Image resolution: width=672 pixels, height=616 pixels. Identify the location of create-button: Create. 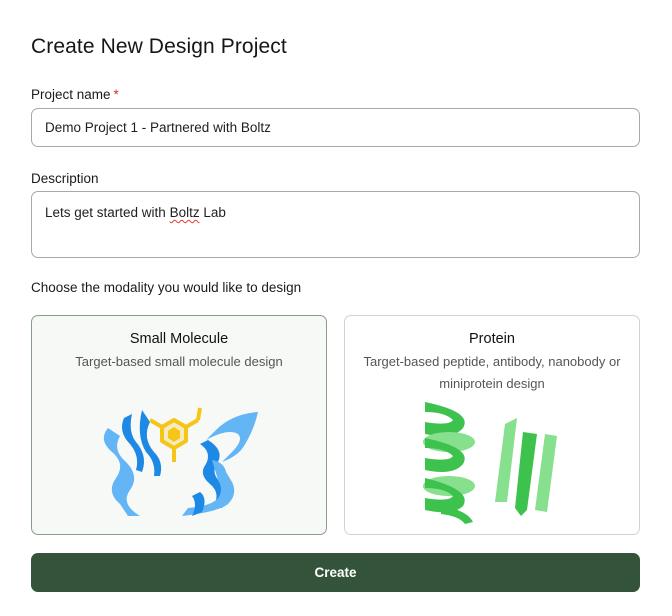
(335, 572).